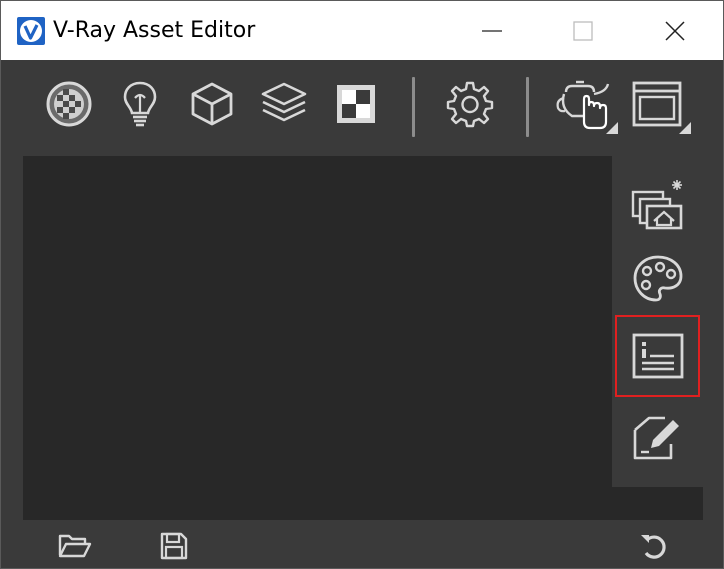  I want to click on gear-icon, so click(470, 104).